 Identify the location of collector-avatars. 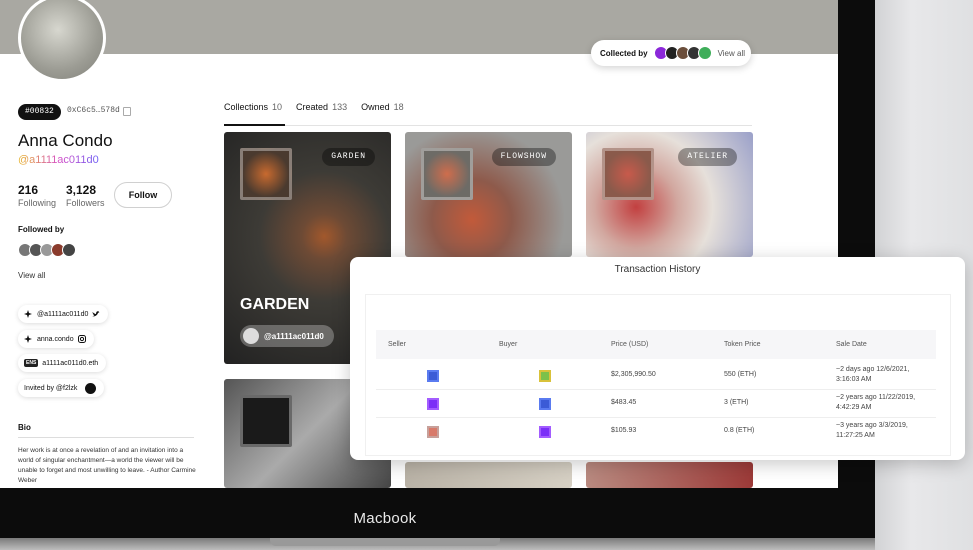
(682, 53).